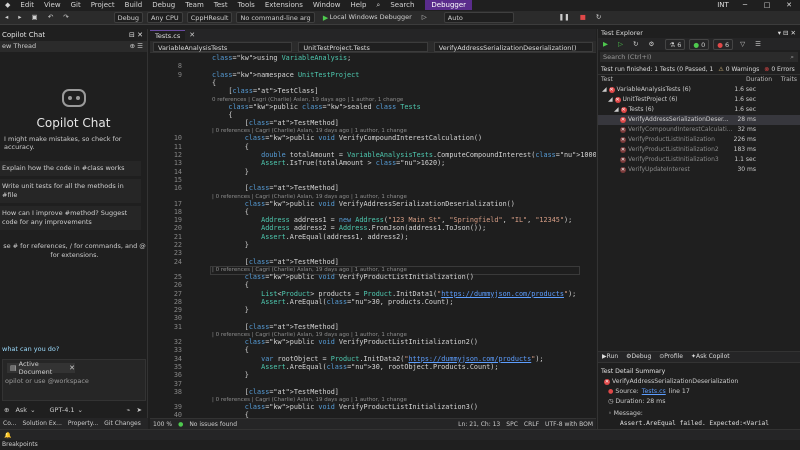  I want to click on filter-icon: ▽, so click(742, 44).